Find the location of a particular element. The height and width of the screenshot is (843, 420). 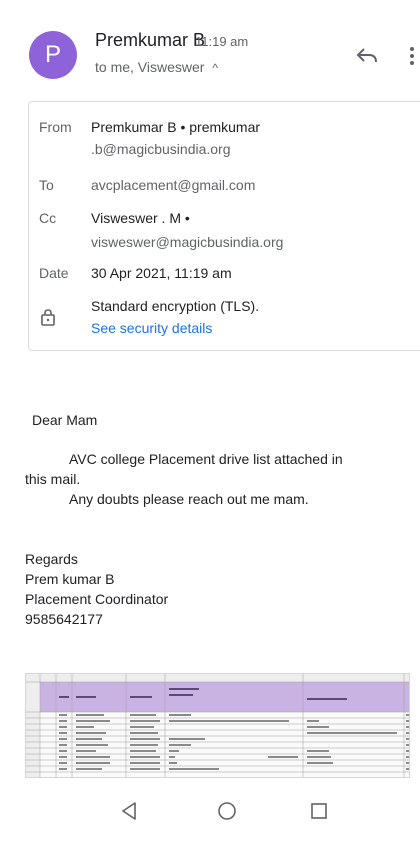

reply-icon is located at coordinates (367, 55).